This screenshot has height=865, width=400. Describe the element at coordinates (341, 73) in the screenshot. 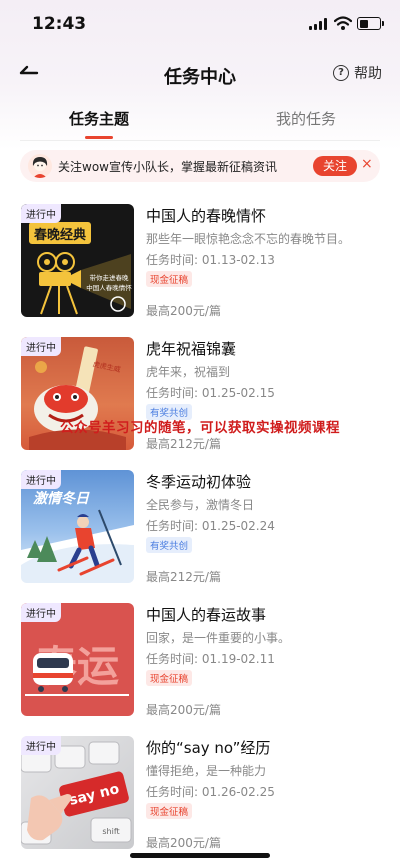

I see `question-icon: ?` at that location.